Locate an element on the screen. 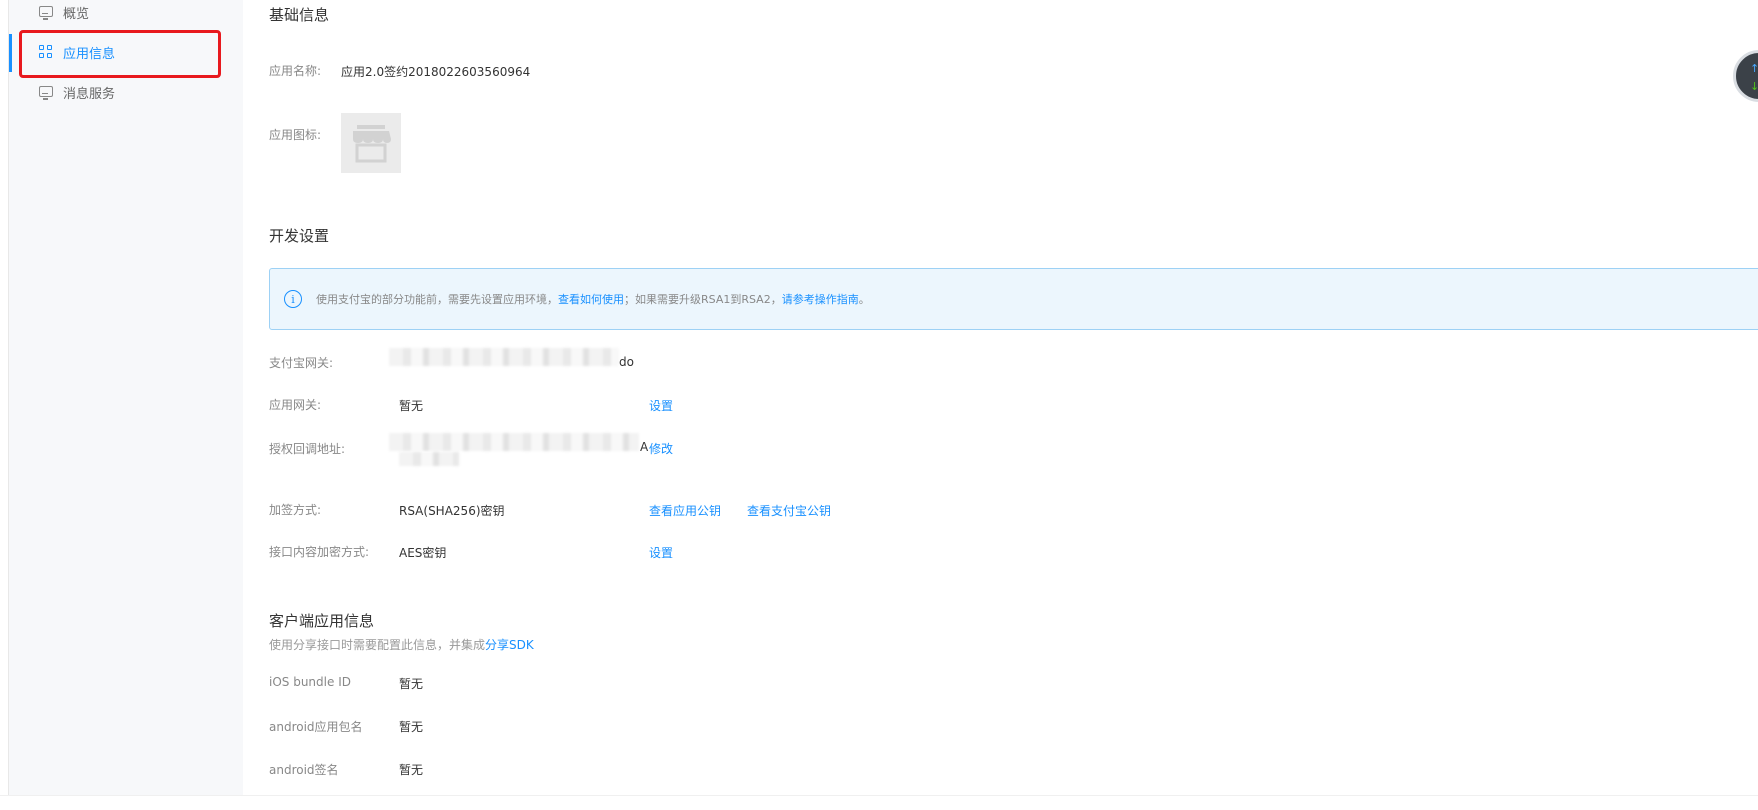 The image size is (1758, 810). callback-value-tail: A is located at coordinates (644, 447).